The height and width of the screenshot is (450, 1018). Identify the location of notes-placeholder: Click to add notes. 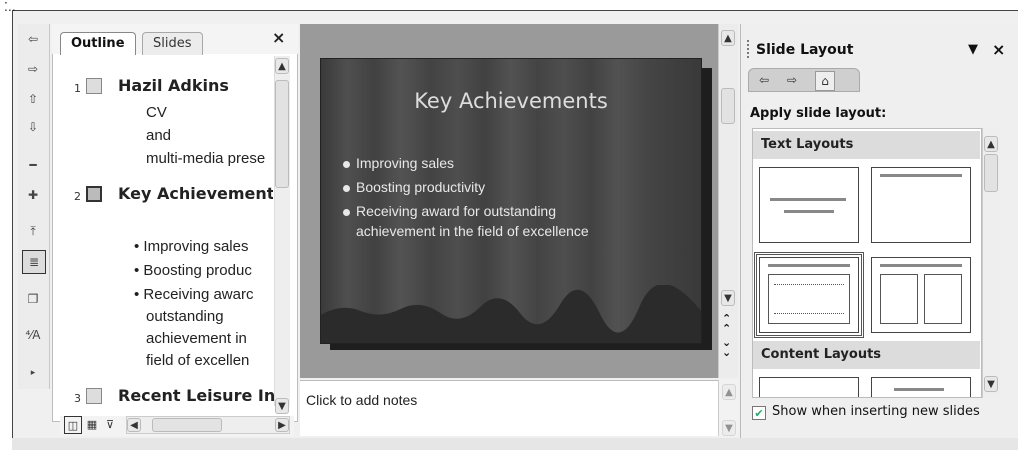
(361, 400).